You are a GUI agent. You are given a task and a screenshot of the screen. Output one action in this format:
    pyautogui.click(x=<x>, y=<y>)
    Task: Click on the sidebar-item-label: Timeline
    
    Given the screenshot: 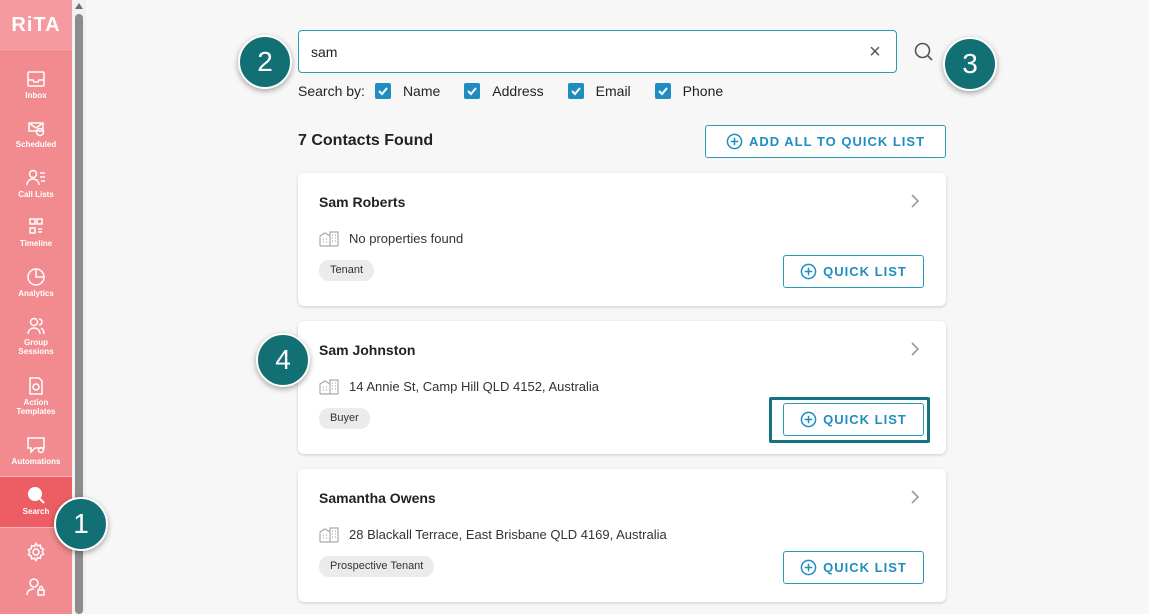 What is the action you would take?
    pyautogui.click(x=36, y=243)
    